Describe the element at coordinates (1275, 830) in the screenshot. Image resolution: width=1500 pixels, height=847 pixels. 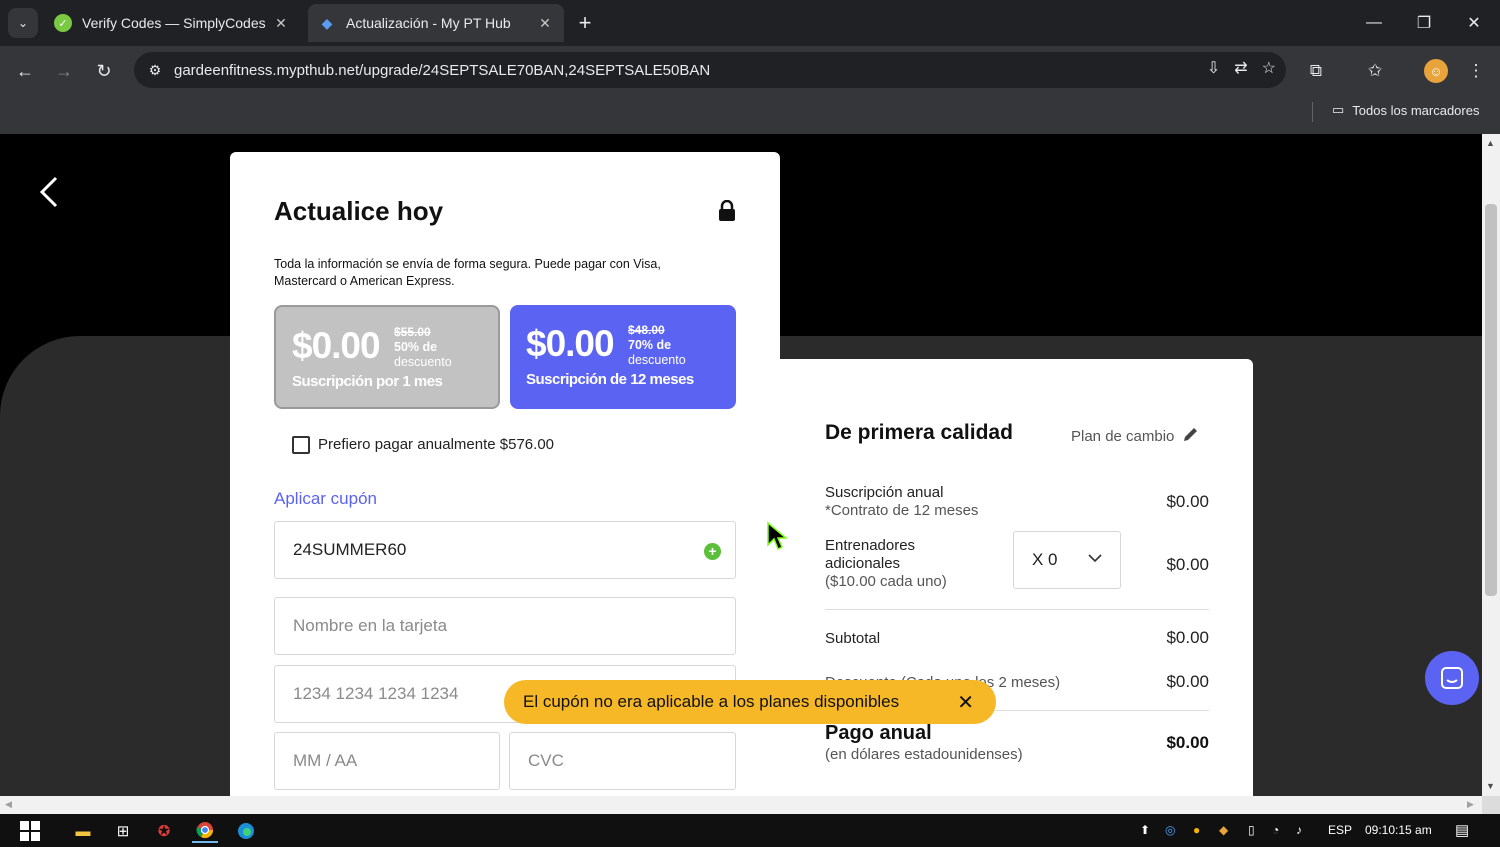
I see `wifi-icon: ◔` at that location.